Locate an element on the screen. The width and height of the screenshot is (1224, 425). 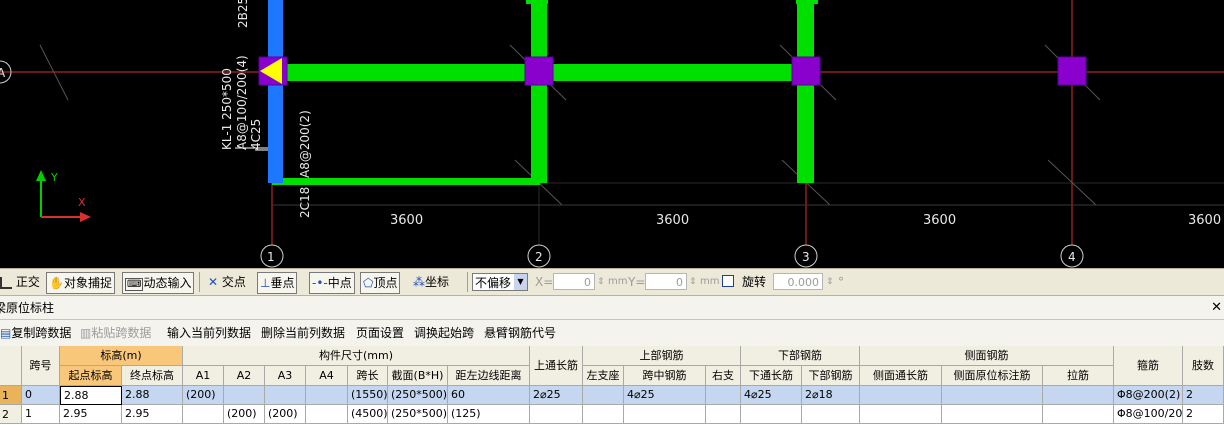
beam-stirrup-label: A8@100/200(4) is located at coordinates (242, 102).